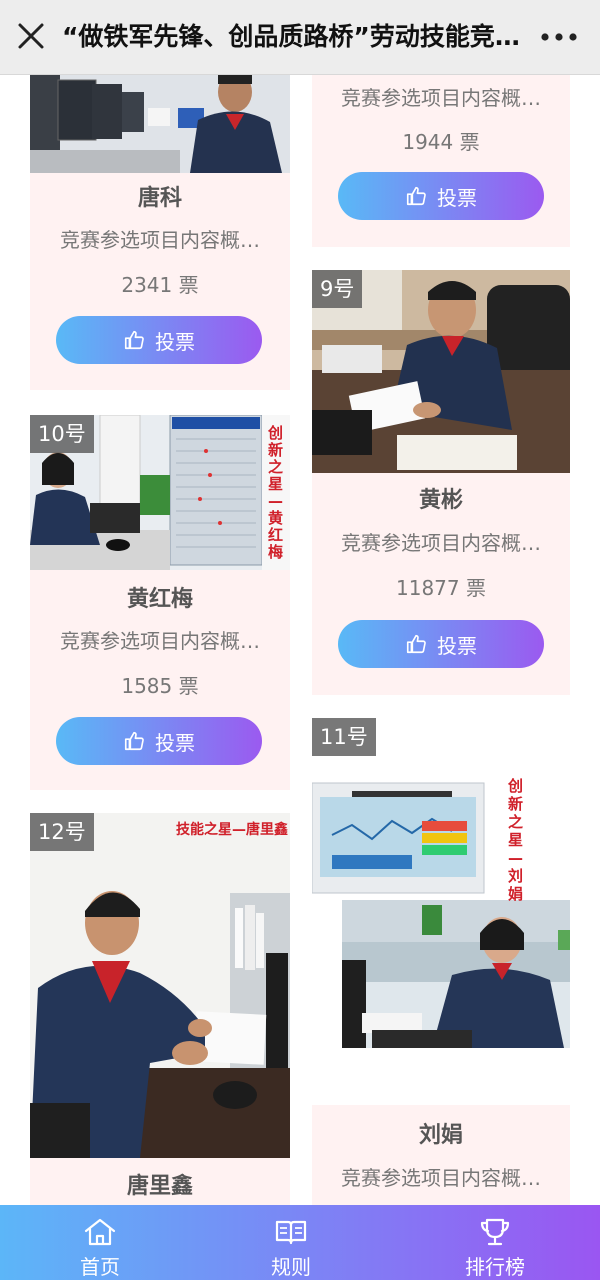 Image resolution: width=600 pixels, height=1280 pixels. What do you see at coordinates (337, 289) in the screenshot?
I see `candidate-number-badge: 9号` at bounding box center [337, 289].